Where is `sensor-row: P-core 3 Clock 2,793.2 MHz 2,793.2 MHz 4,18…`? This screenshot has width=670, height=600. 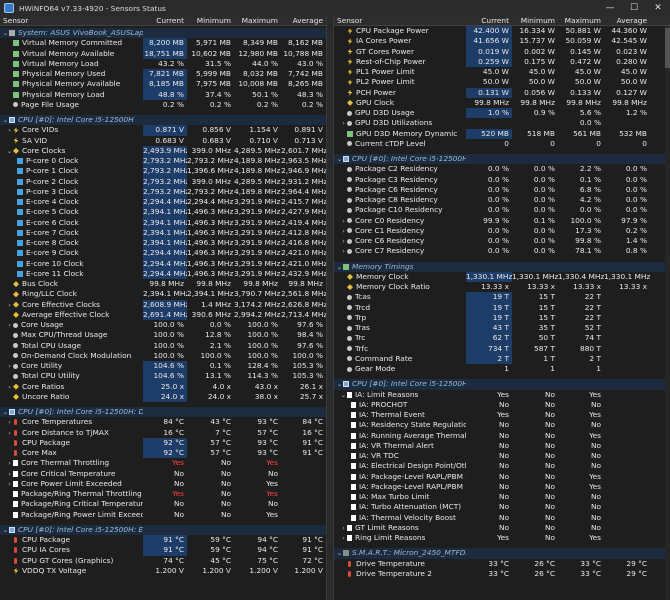 sensor-row: P-core 3 Clock 2,793.2 MHz 2,793.2 MHz 4,18… is located at coordinates (163, 191).